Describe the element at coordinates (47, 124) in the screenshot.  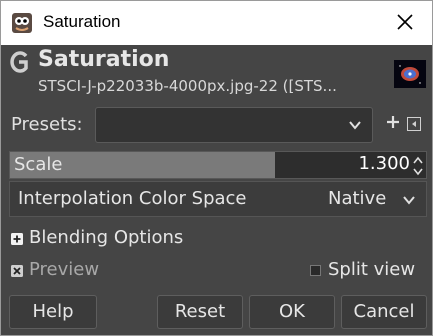
I see `presets-label: Presets:` at that location.